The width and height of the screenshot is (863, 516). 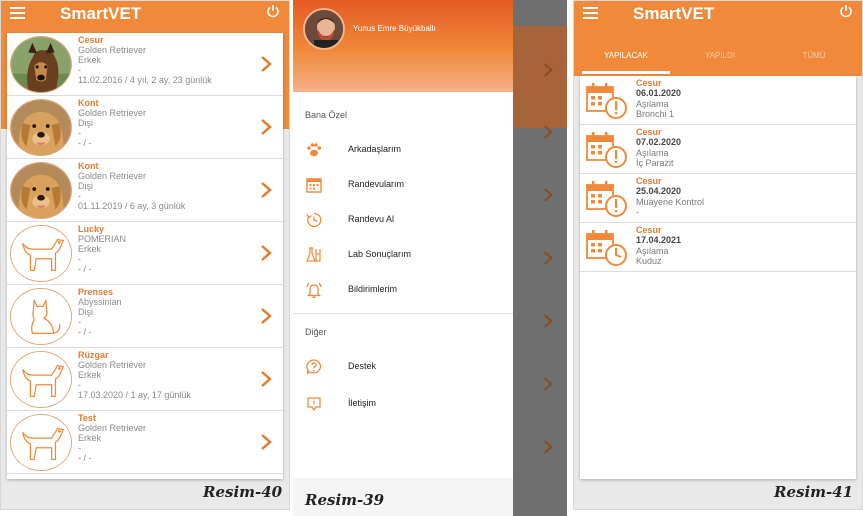 I want to click on menu-item-lab: Lab Sonuçlarım, so click(x=403, y=255).